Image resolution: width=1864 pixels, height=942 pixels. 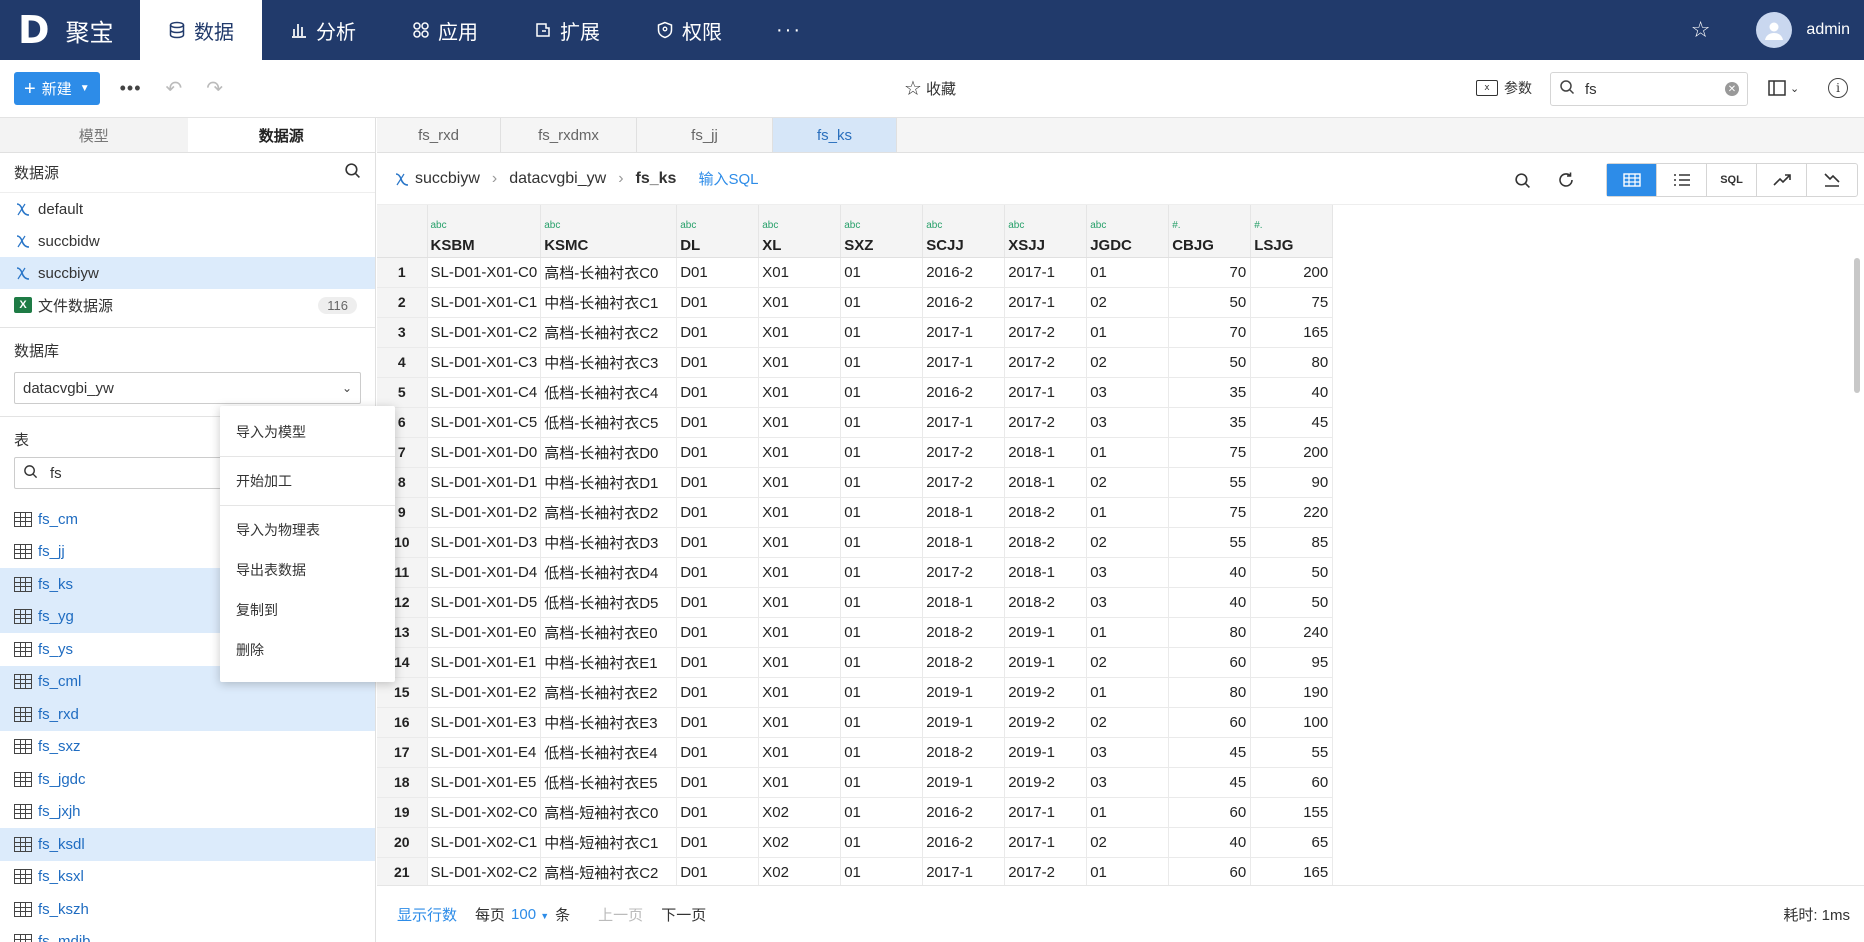 What do you see at coordinates (484, 231) in the screenshot?
I see `column-header: abc KSBM` at bounding box center [484, 231].